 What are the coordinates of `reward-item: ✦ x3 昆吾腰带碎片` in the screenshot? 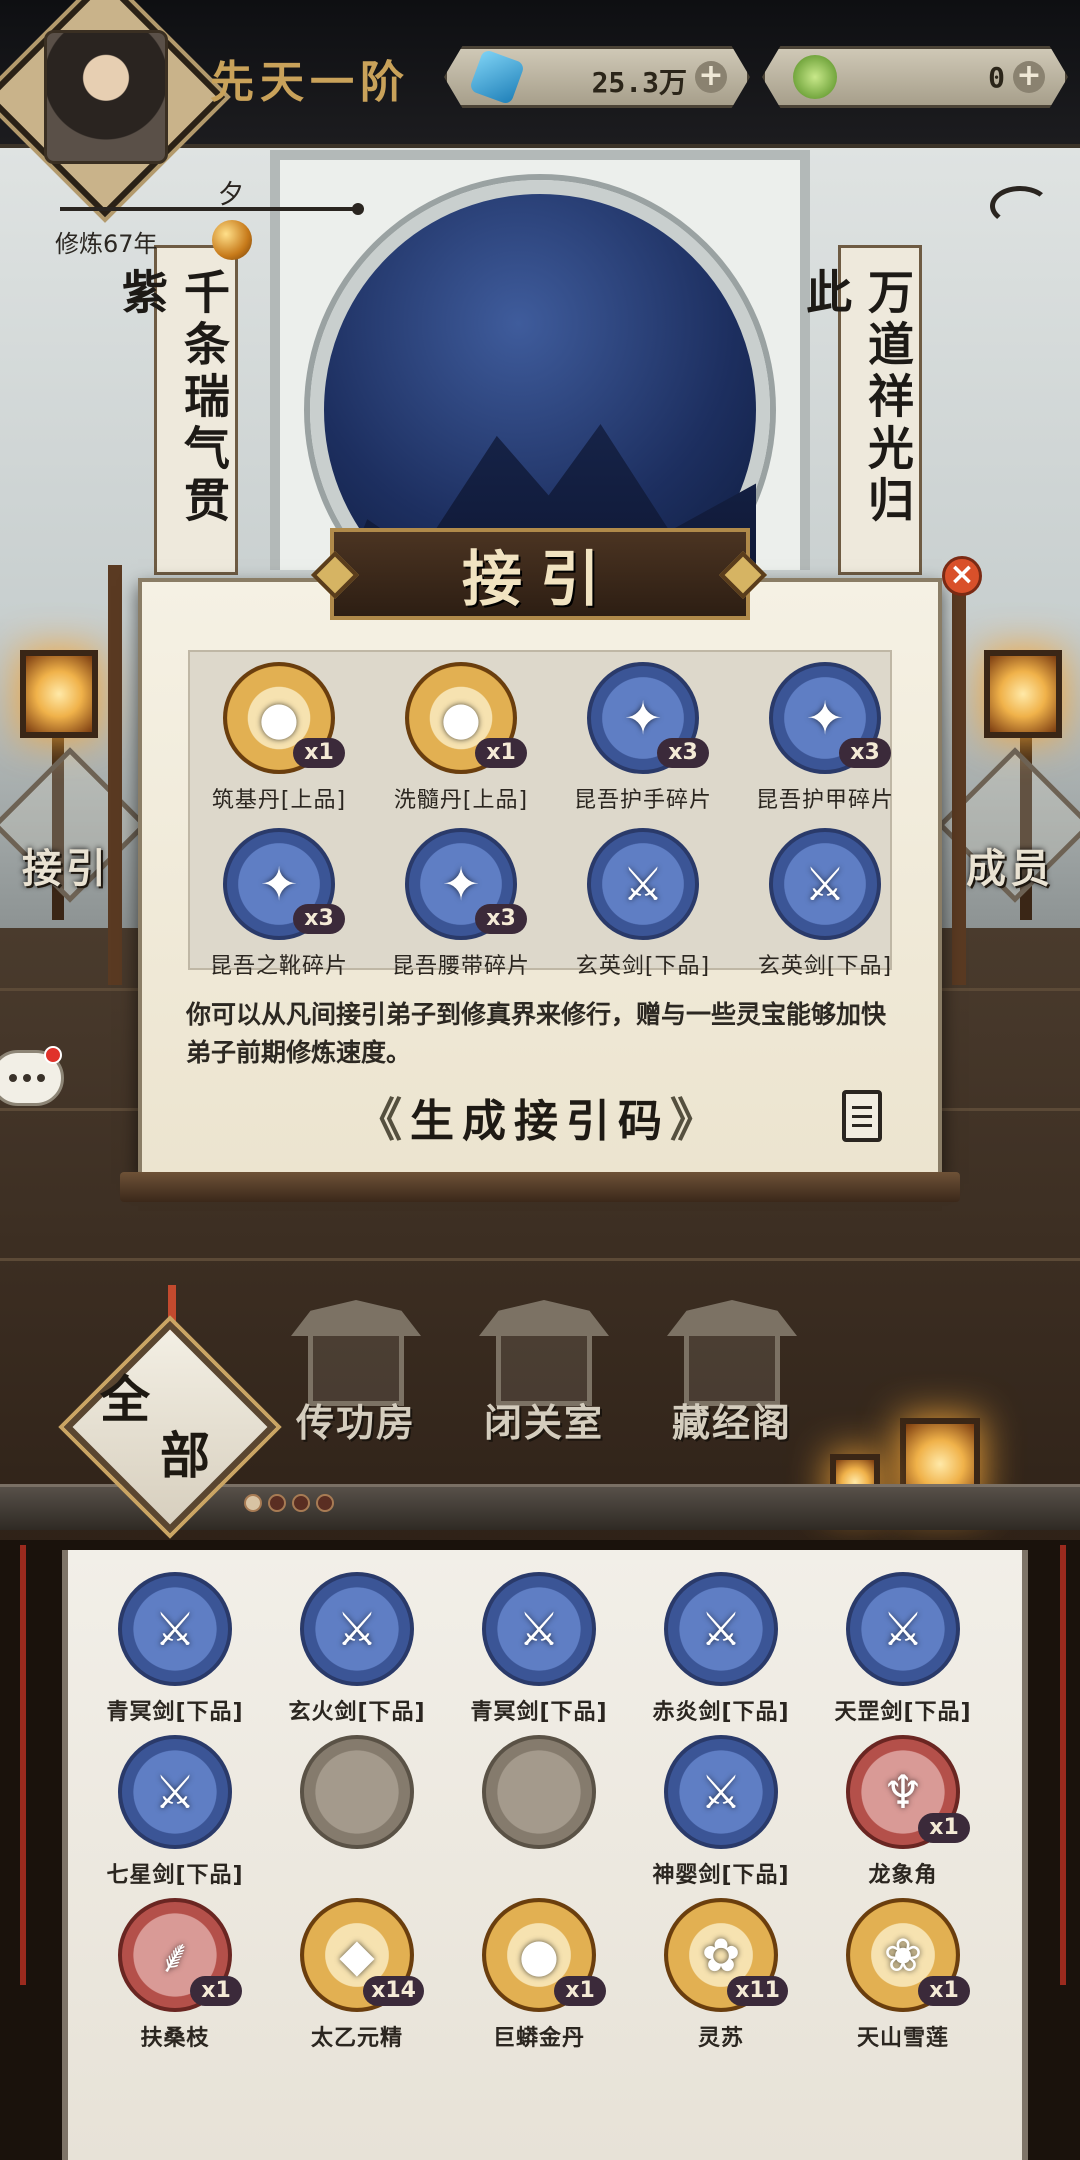 It's located at (461, 911).